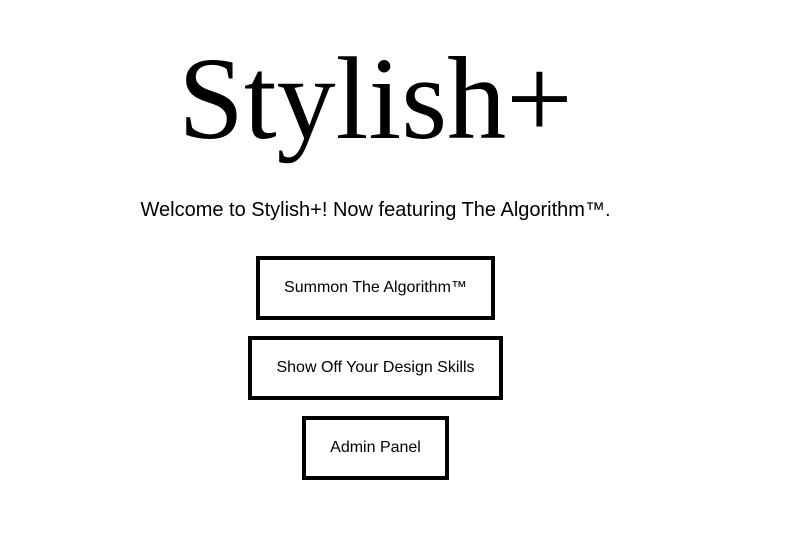  What do you see at coordinates (375, 448) in the screenshot?
I see `admin-panel-button: Admin Panel` at bounding box center [375, 448].